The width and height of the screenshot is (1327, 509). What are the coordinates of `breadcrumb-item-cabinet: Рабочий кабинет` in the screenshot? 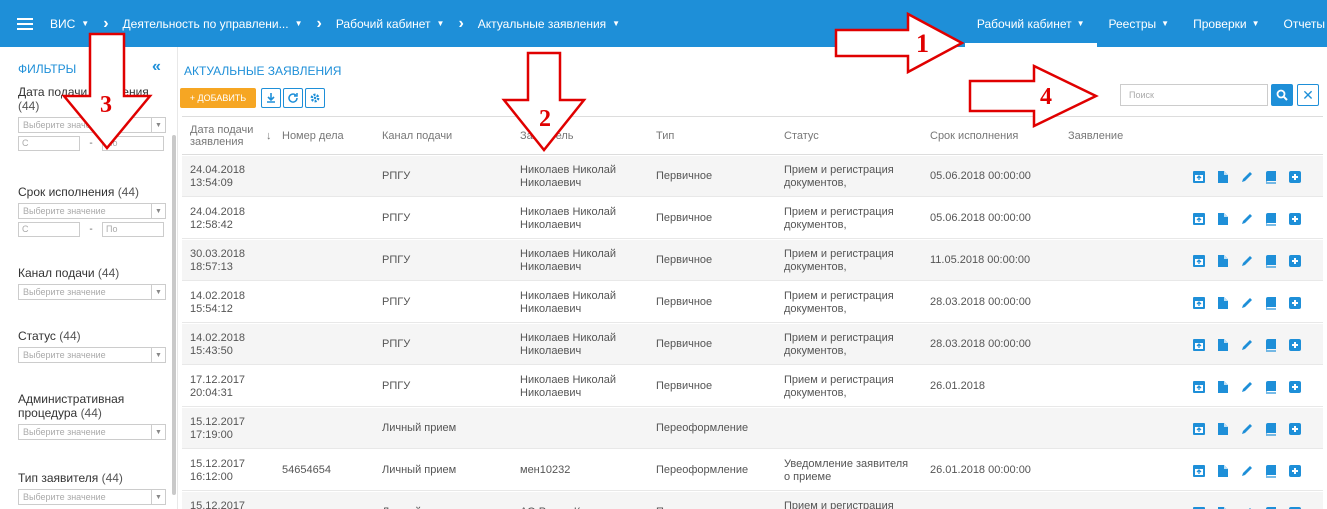 It's located at (383, 24).